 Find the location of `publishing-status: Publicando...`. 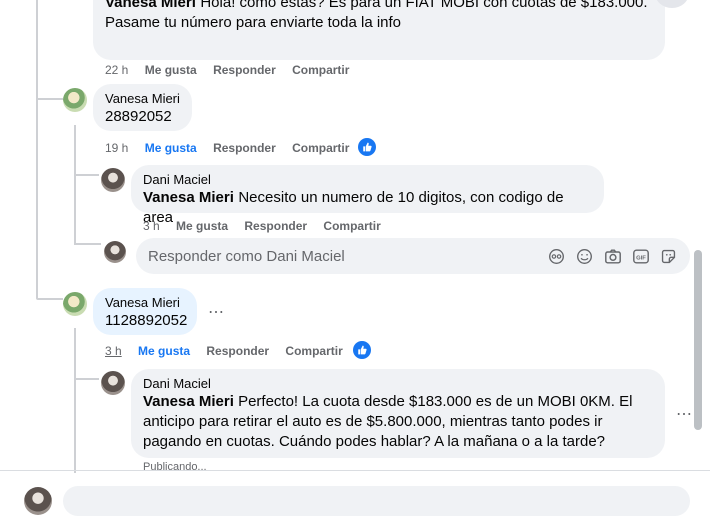

publishing-status: Publicando... is located at coordinates (175, 467).